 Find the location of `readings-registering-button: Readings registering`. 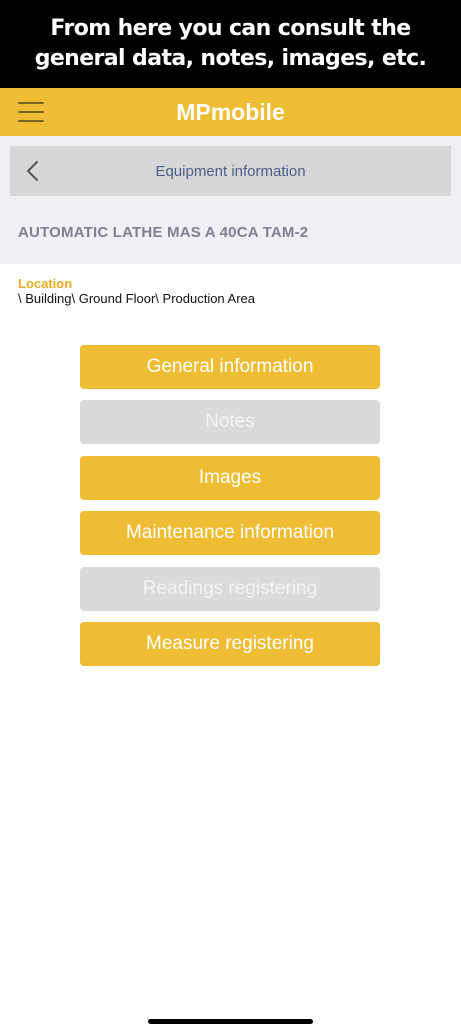

readings-registering-button: Readings registering is located at coordinates (230, 589).